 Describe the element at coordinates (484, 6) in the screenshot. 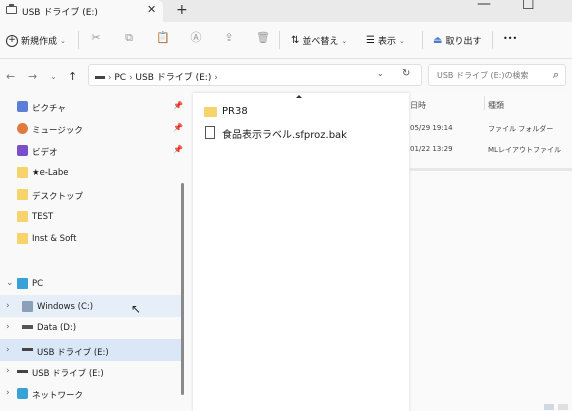

I see `minimize-icon: —` at that location.